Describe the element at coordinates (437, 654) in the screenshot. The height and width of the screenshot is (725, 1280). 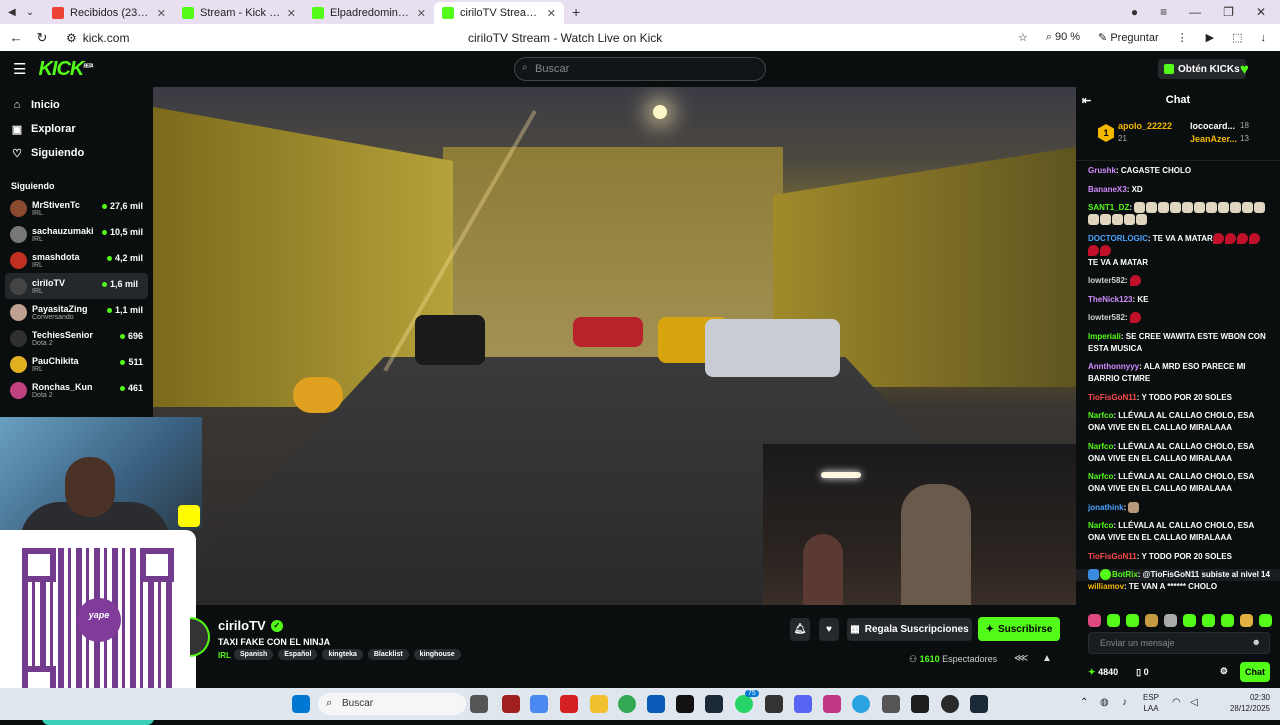
I see `tag: kinghouse` at that location.